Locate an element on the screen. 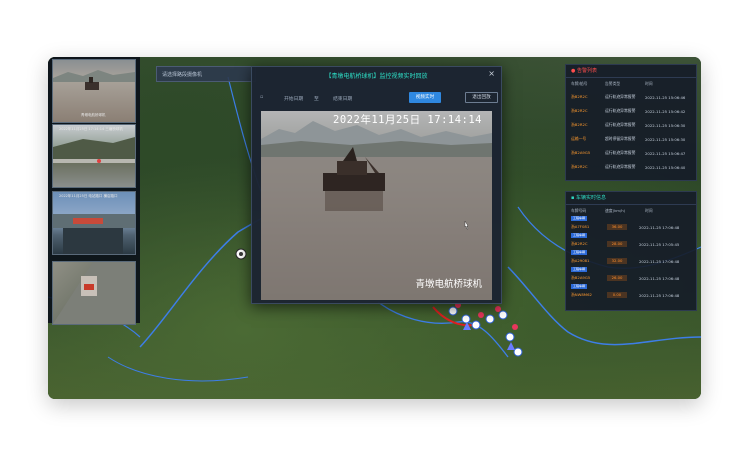  exit-playback-button: 退出回放 is located at coordinates (481, 97).